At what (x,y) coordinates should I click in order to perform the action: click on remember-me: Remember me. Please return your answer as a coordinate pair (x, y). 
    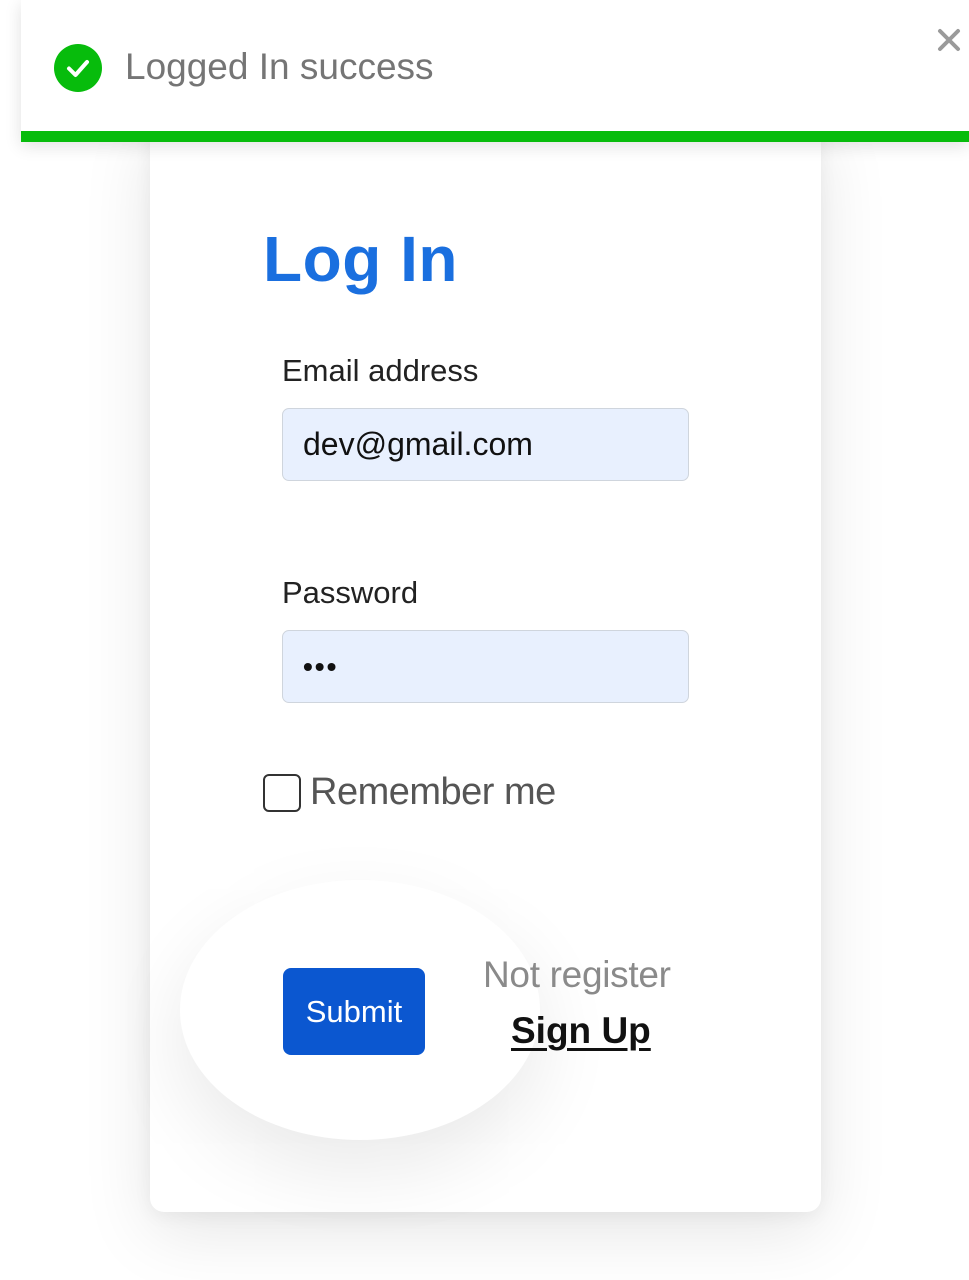
    Looking at the image, I should click on (409, 792).